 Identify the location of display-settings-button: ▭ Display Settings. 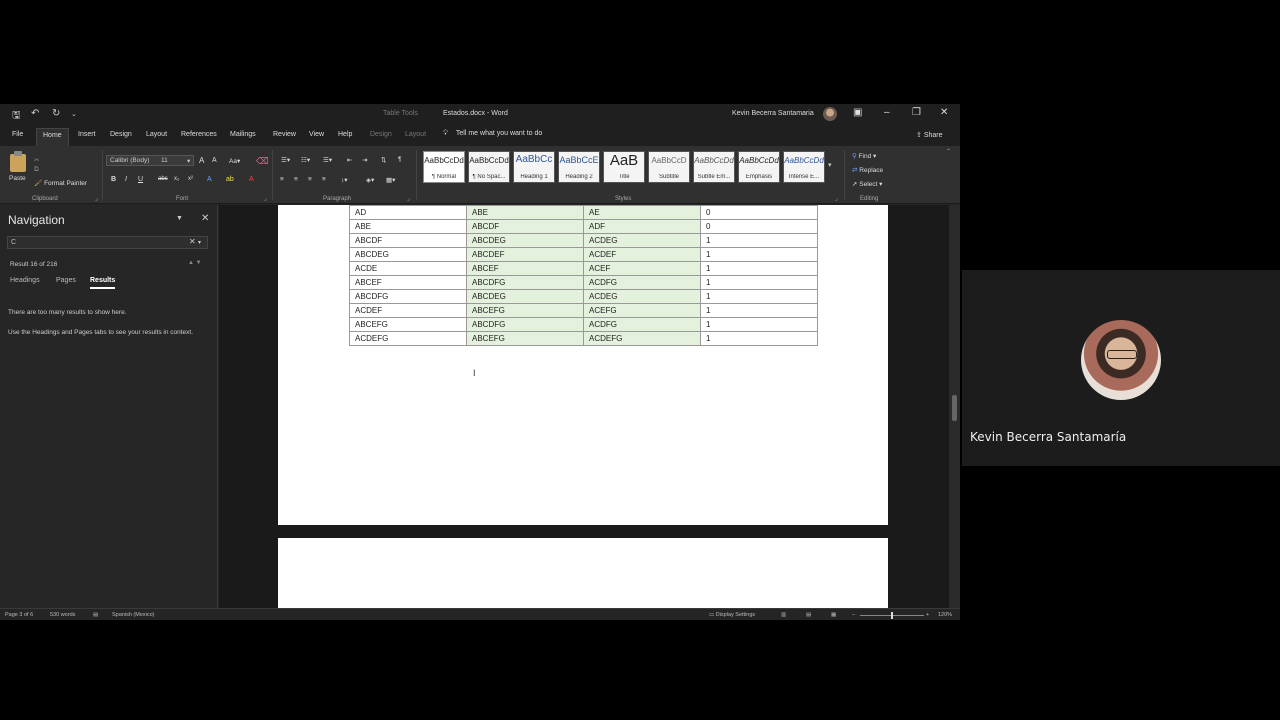
(732, 615).